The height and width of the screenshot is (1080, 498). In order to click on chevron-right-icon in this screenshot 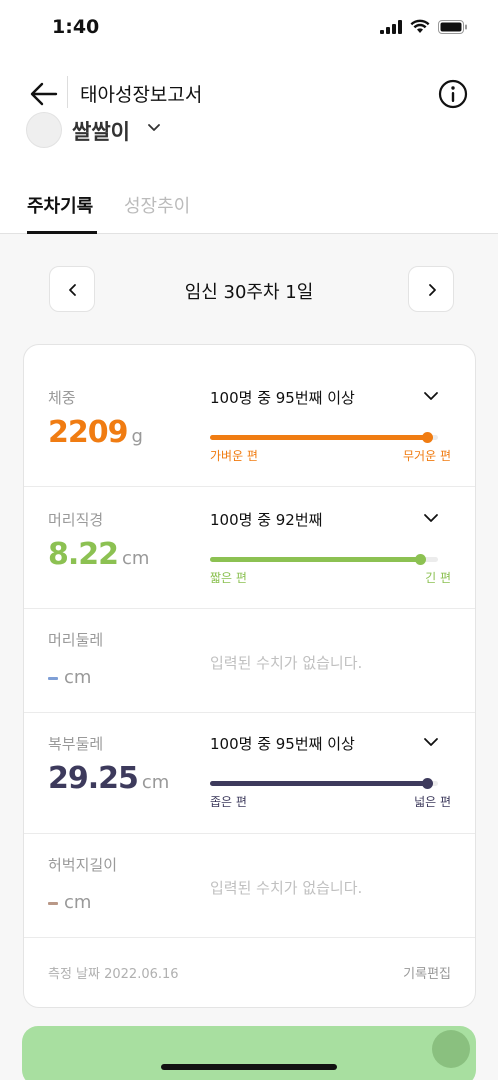, I will do `click(432, 290)`.